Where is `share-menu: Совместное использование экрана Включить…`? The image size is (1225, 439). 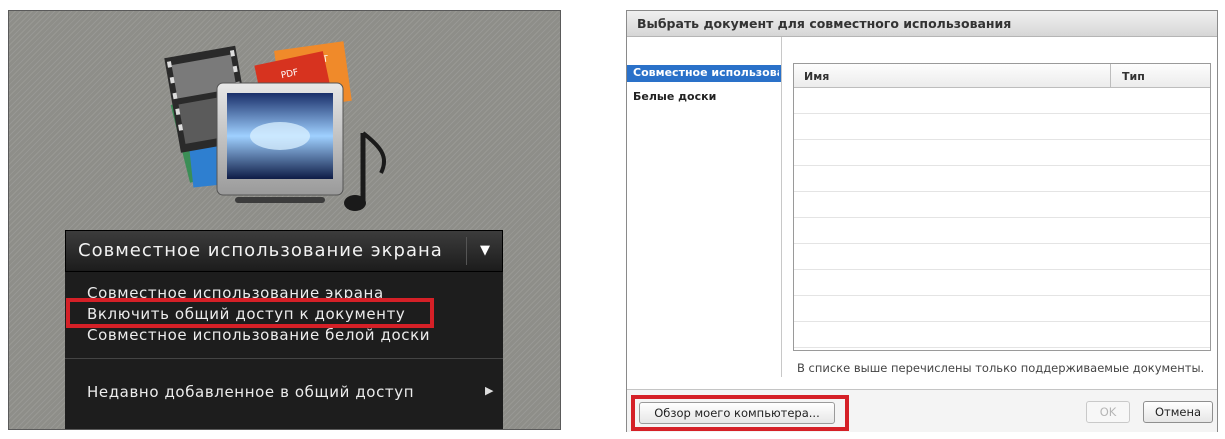
share-menu: Совместное использование экрана Включить… is located at coordinates (284, 350).